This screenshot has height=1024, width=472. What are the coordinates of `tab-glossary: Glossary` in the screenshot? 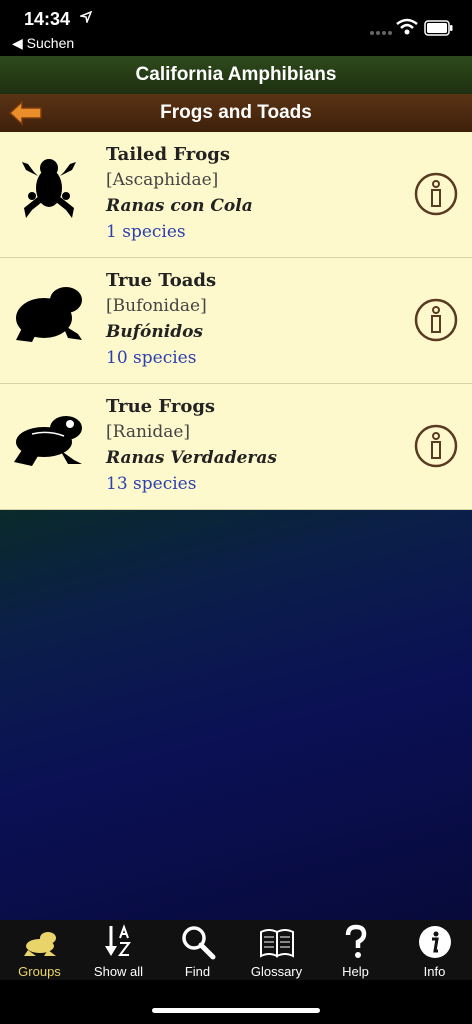 It's located at (276, 950).